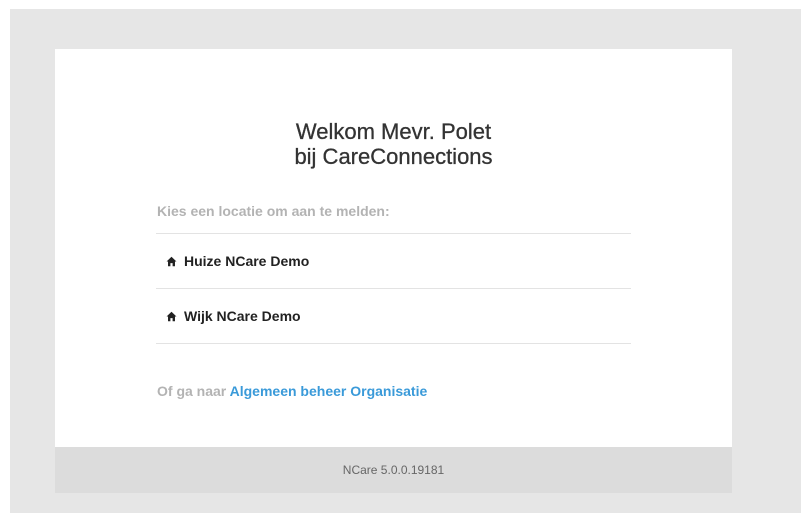 The image size is (801, 513). Describe the element at coordinates (247, 261) in the screenshot. I see `location-label: Huize NCare Demo` at that location.